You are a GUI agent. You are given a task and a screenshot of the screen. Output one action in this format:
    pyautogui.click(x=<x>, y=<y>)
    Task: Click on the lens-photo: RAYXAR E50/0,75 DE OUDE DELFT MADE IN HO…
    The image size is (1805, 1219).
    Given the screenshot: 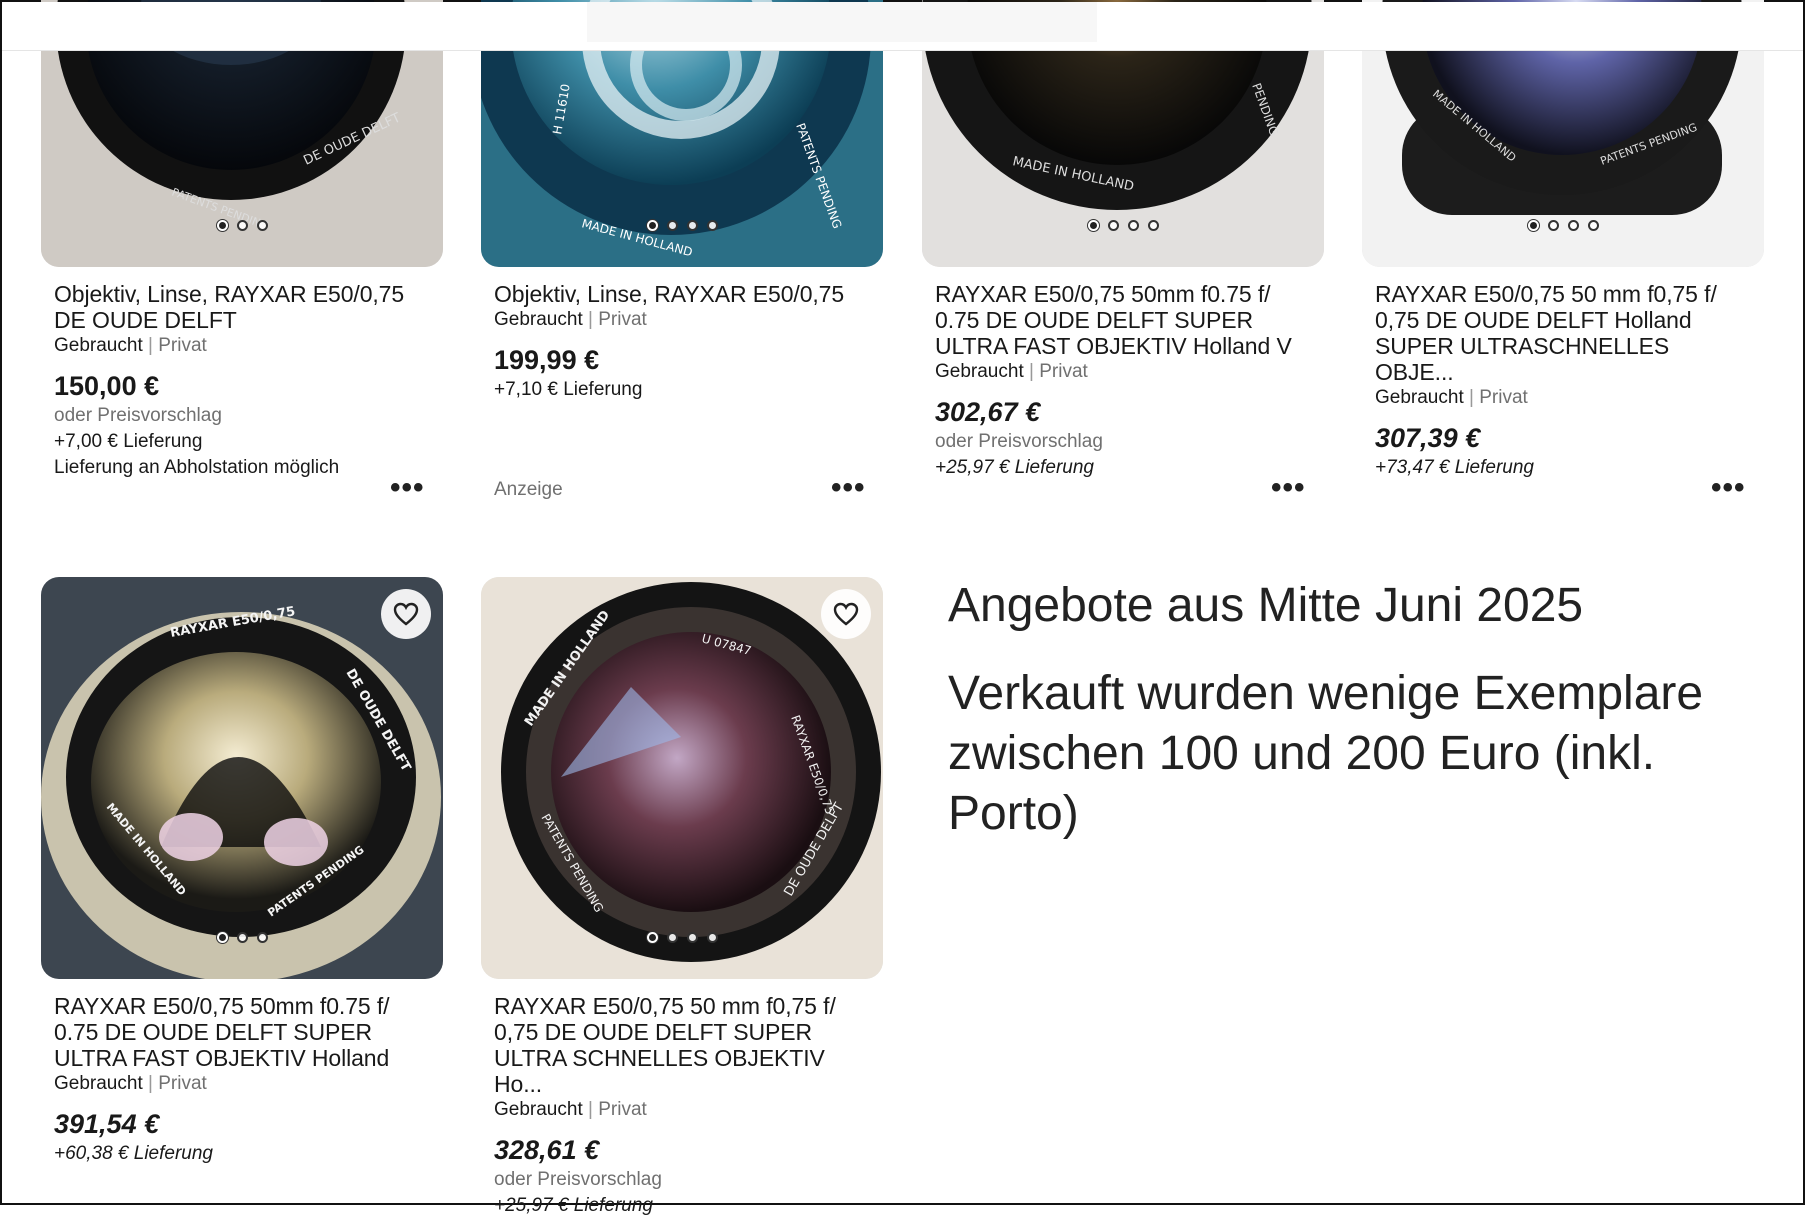 What is the action you would take?
    pyautogui.click(x=242, y=778)
    